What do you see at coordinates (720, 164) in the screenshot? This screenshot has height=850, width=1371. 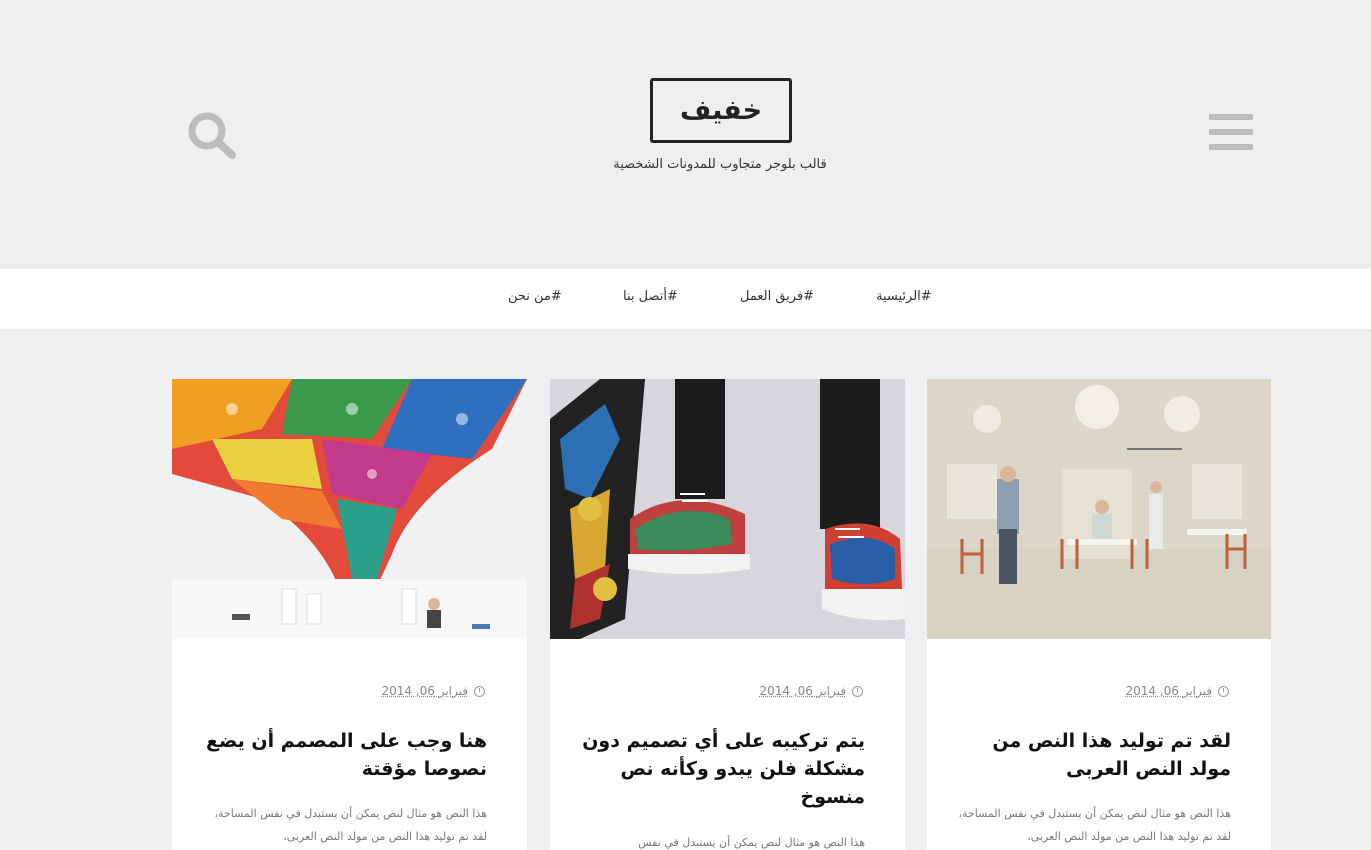 I see `site-tagline: قالب بلوجر متجاوب للمدونات الشخصية` at bounding box center [720, 164].